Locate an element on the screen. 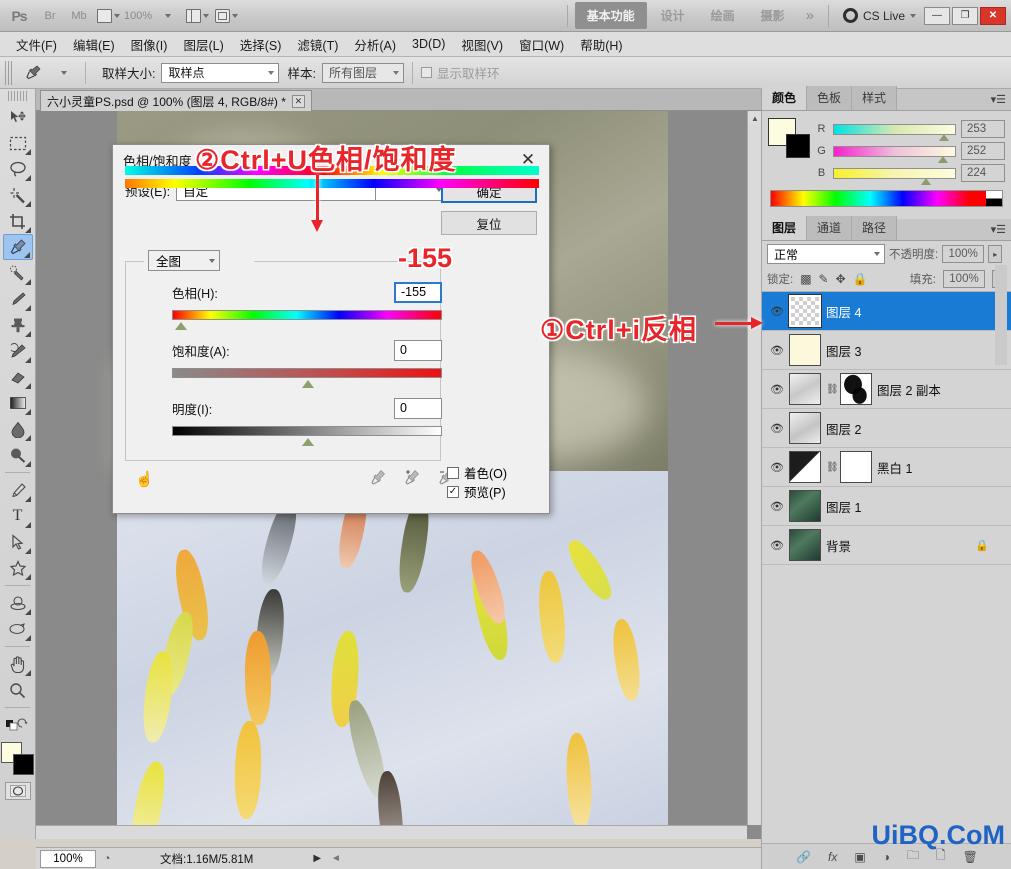 This screenshot has width=1011, height=869. sample-select: 所有图层 is located at coordinates (362, 72).